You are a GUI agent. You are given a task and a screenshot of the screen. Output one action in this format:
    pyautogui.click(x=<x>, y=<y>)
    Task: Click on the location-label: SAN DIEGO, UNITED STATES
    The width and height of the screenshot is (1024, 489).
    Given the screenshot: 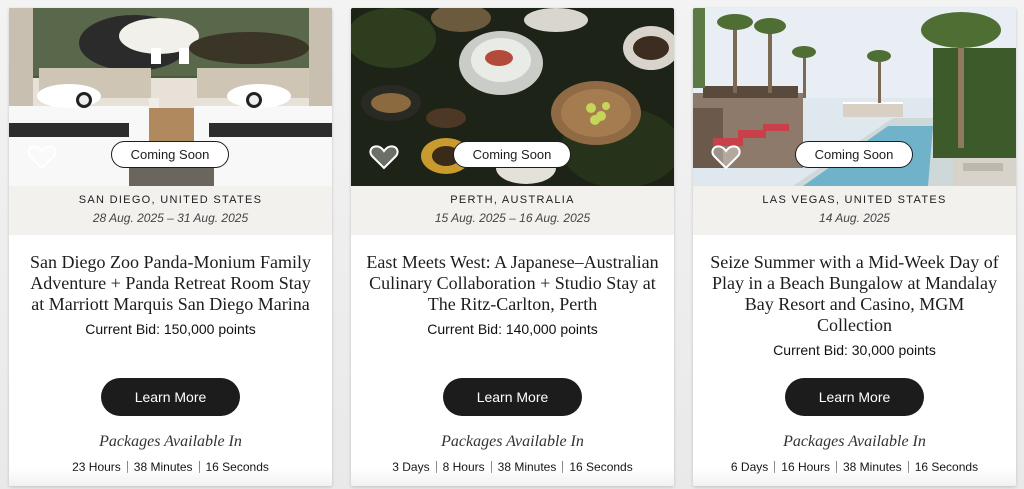 What is the action you would take?
    pyautogui.click(x=170, y=200)
    